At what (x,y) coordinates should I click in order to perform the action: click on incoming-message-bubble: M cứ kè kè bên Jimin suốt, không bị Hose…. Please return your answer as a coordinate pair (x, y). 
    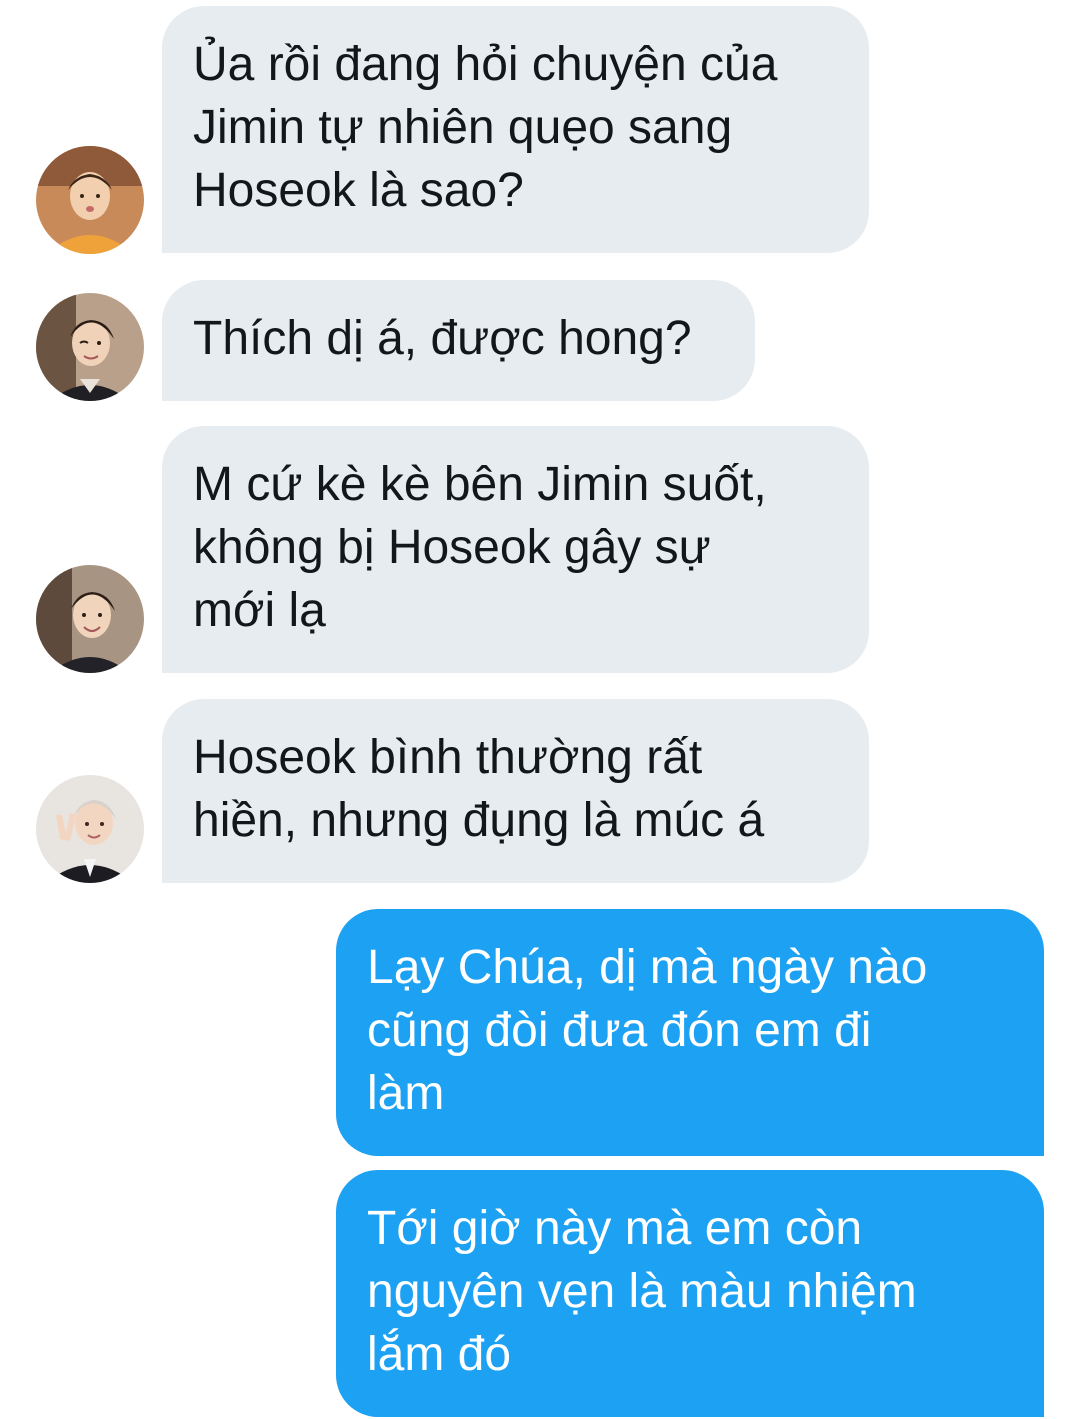
    Looking at the image, I should click on (515, 549).